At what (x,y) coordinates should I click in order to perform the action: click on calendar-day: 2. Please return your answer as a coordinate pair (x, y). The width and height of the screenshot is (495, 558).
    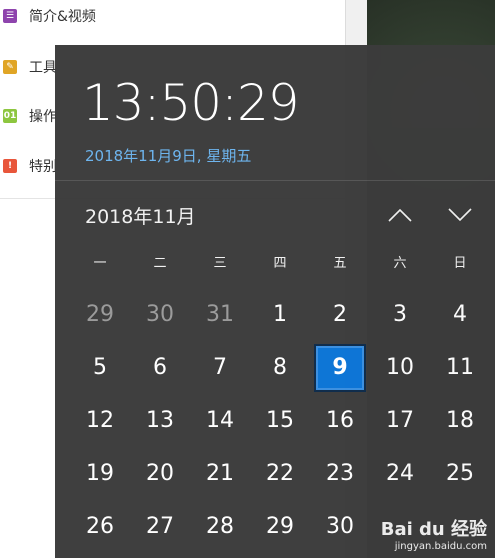
    Looking at the image, I should click on (340, 314).